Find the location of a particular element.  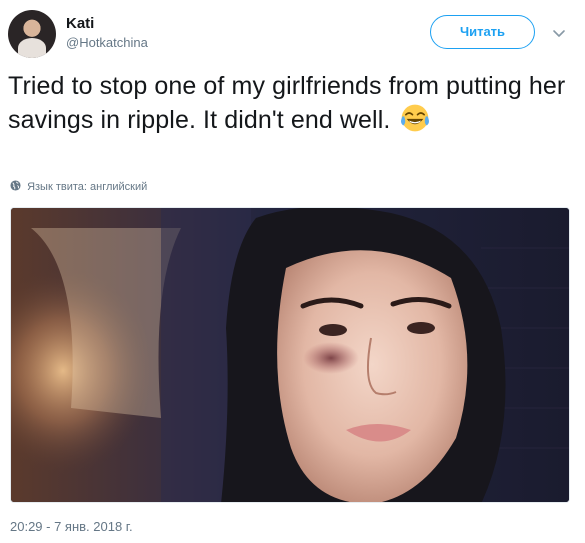

user-handle: @Hotkatchina is located at coordinates (107, 43).